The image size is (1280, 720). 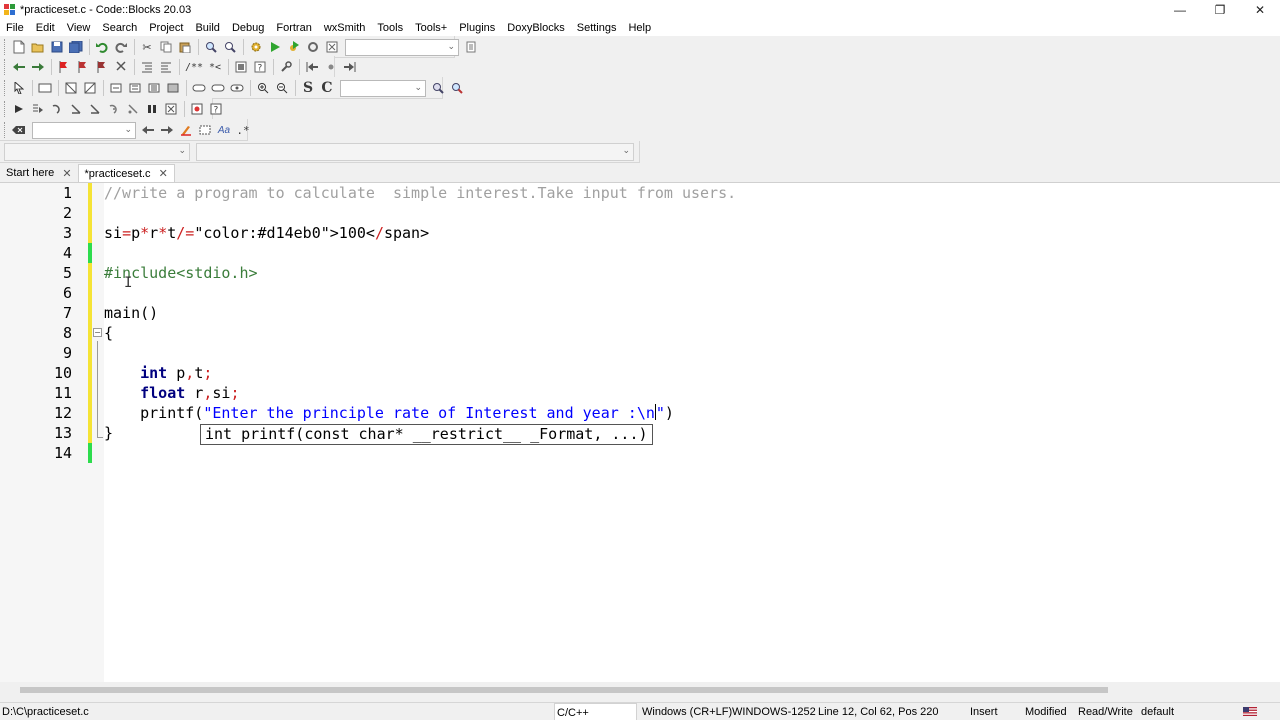 What do you see at coordinates (640, 393) in the screenshot?
I see `code-line: 11 float r,si;` at bounding box center [640, 393].